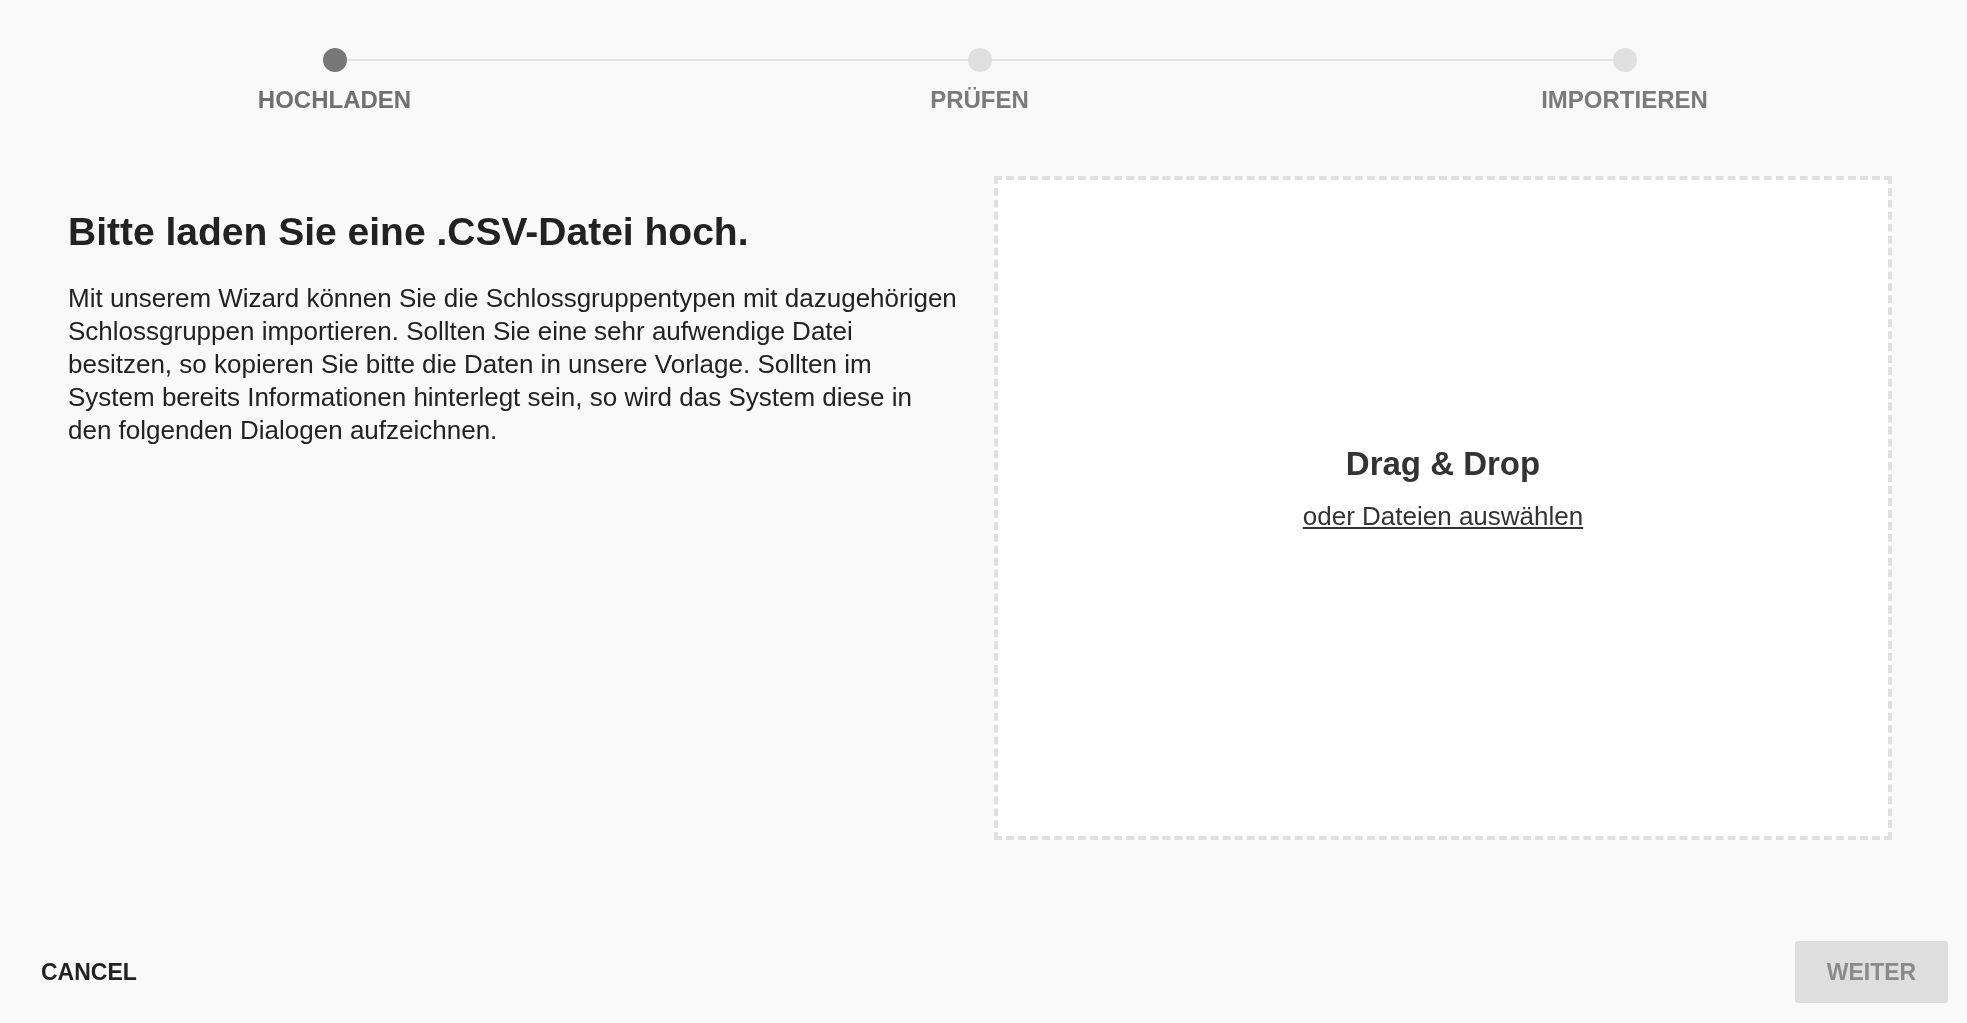 The image size is (1967, 1023). Describe the element at coordinates (89, 972) in the screenshot. I see `cancel-button: CANCEL` at that location.